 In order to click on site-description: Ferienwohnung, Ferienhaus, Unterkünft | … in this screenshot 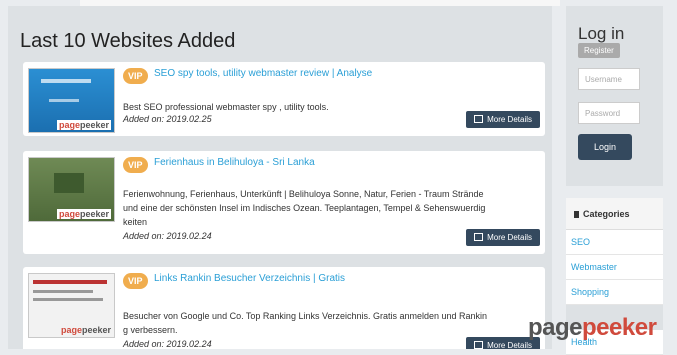, I will do `click(304, 208)`.